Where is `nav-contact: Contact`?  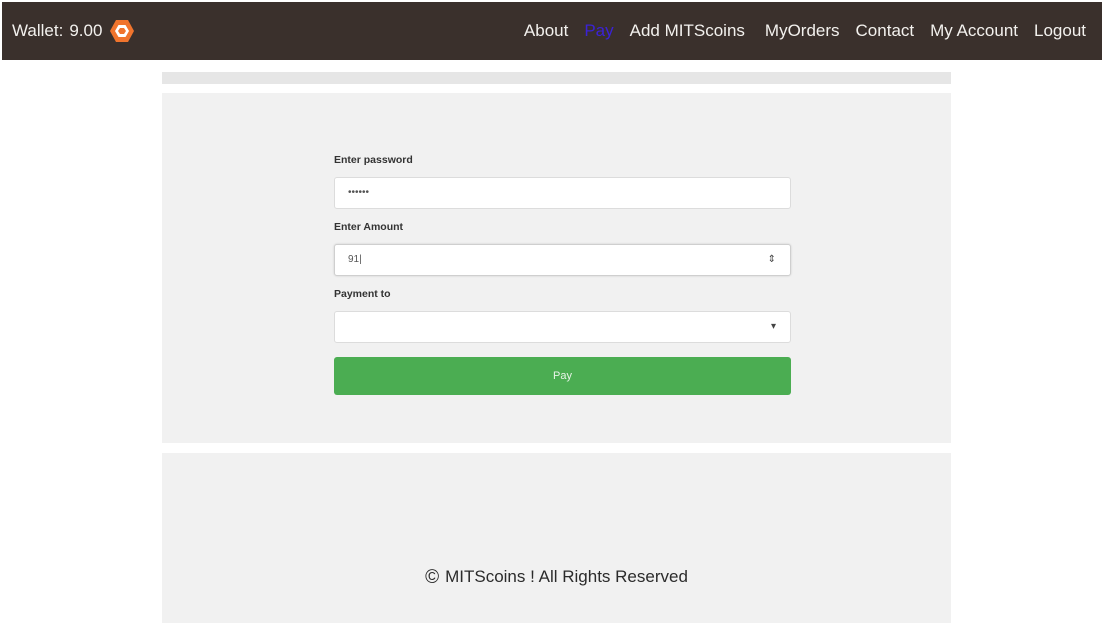 nav-contact: Contact is located at coordinates (885, 31).